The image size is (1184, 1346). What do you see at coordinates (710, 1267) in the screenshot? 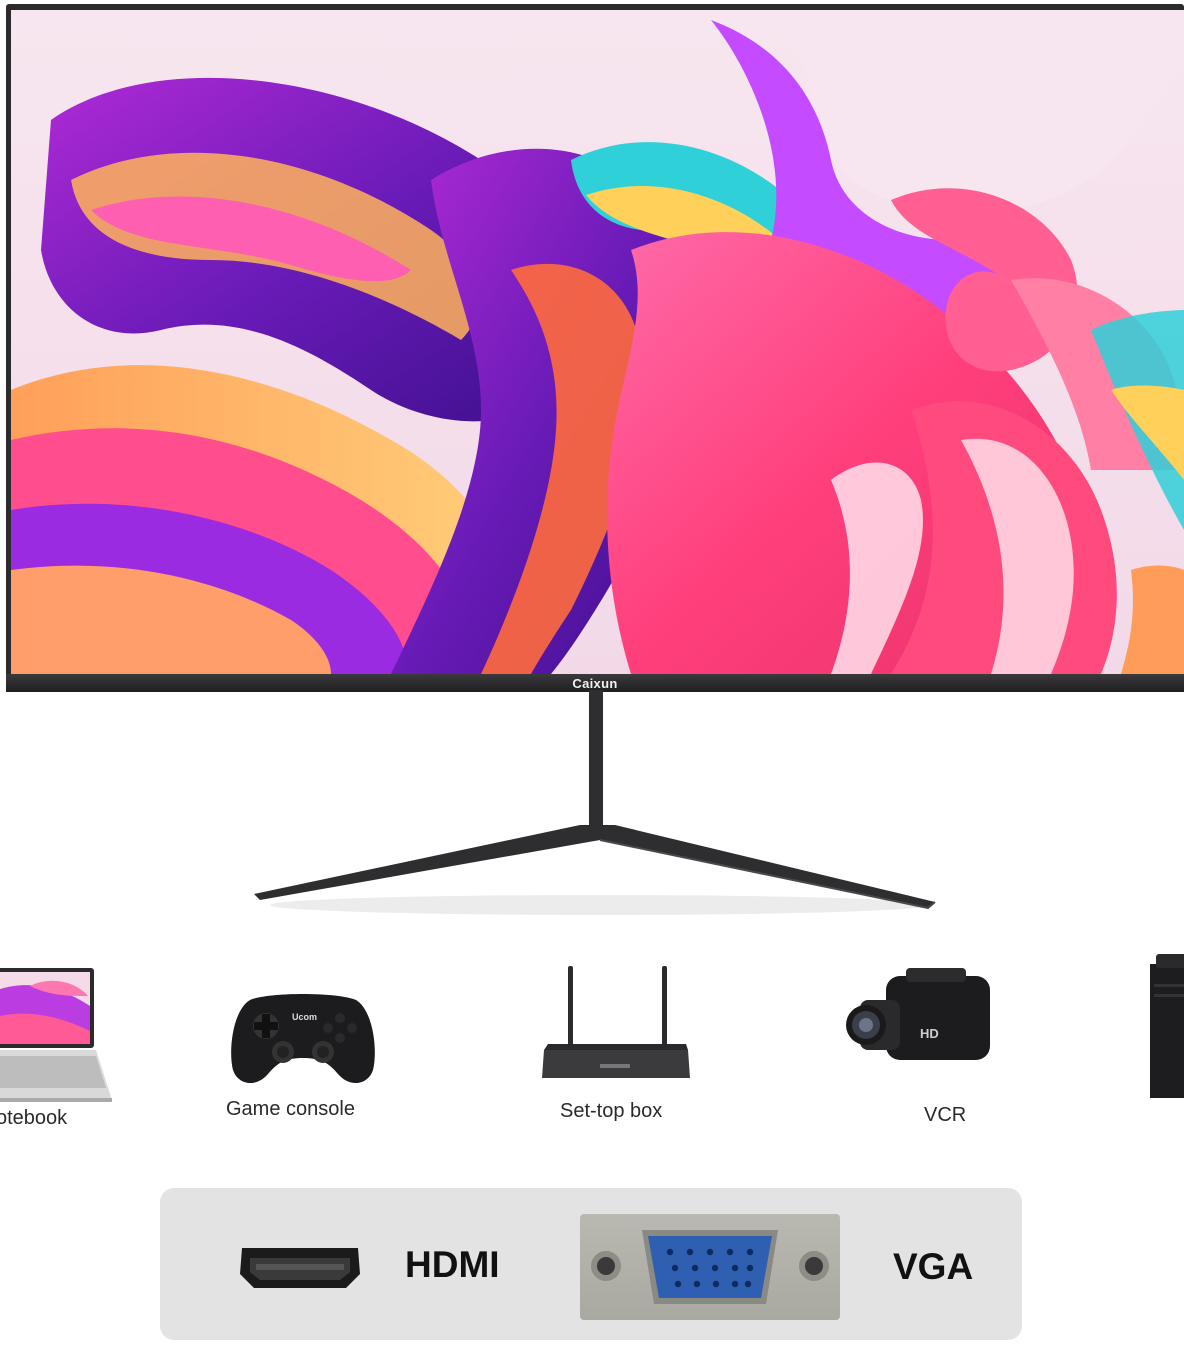
I see `vga-port-icon` at bounding box center [710, 1267].